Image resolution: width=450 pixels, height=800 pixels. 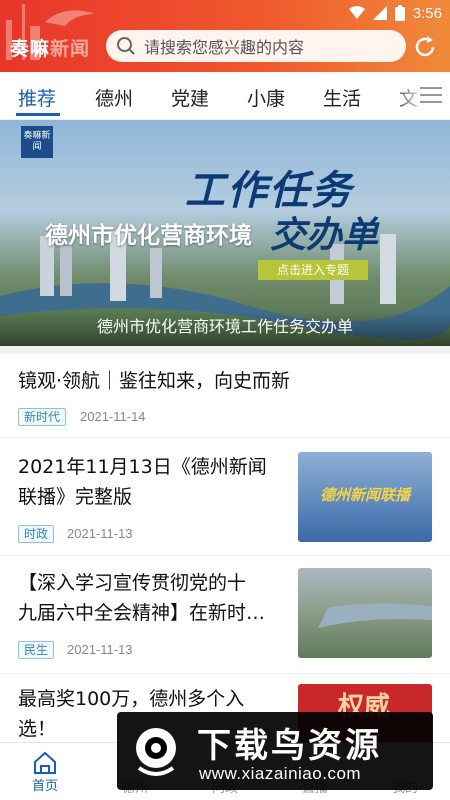 I want to click on news-item: 【深入学习宣传贯彻党的十 九届六中全会精神】在新时… 民生 2021-11-13, so click(x=225, y=615).